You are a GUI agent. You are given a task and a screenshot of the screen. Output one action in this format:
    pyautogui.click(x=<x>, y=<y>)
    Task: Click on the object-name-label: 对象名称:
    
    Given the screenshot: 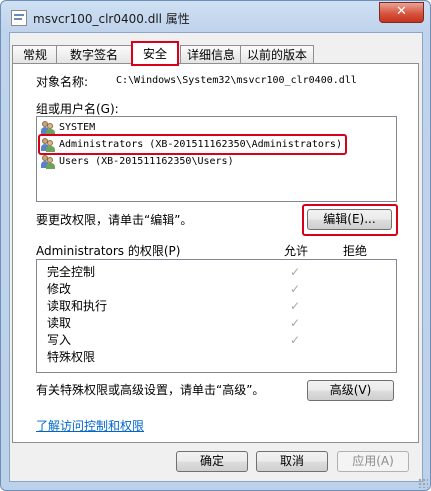 What is the action you would take?
    pyautogui.click(x=62, y=82)
    